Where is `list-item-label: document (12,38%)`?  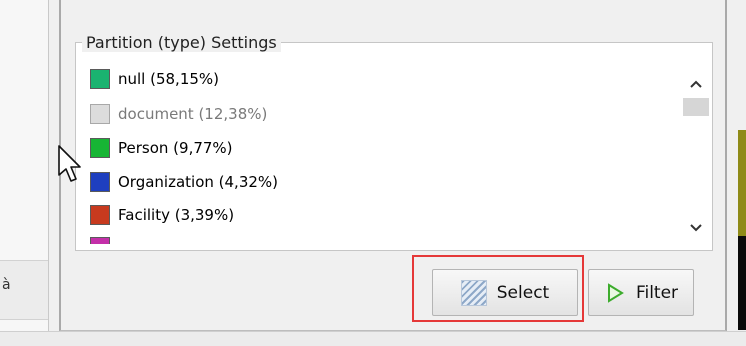
list-item-label: document (12,38%) is located at coordinates (193, 114).